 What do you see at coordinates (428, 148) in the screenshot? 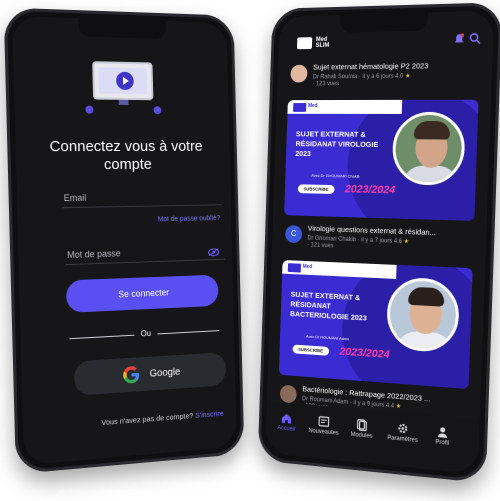
I see `presenter-photo` at bounding box center [428, 148].